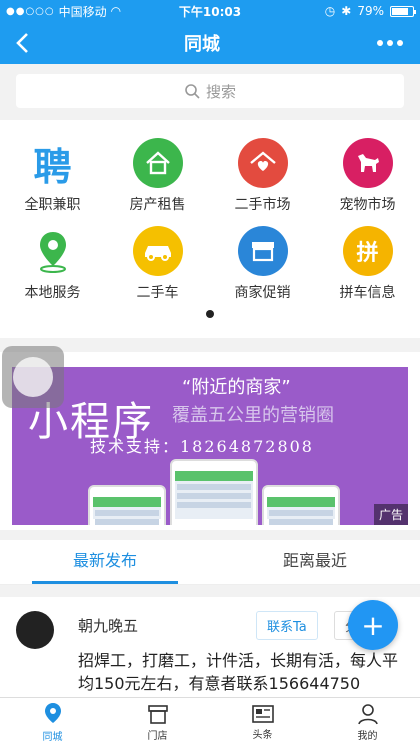 The width and height of the screenshot is (420, 747). I want to click on category-item-used-car: 二手车, so click(157, 264).